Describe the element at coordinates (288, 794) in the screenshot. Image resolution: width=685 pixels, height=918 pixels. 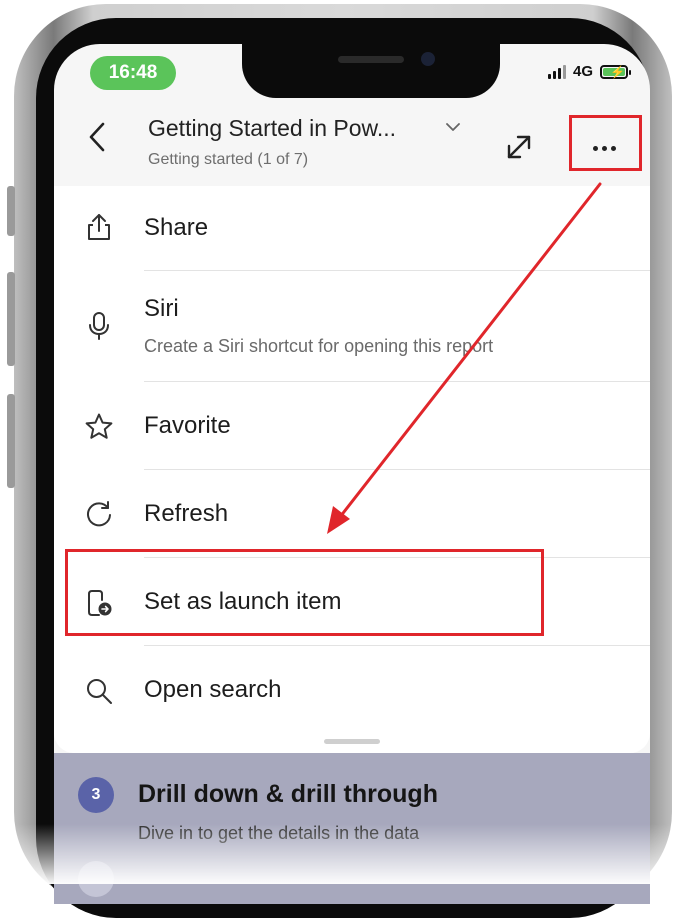
I see `step-title: Drill down & drill through` at that location.